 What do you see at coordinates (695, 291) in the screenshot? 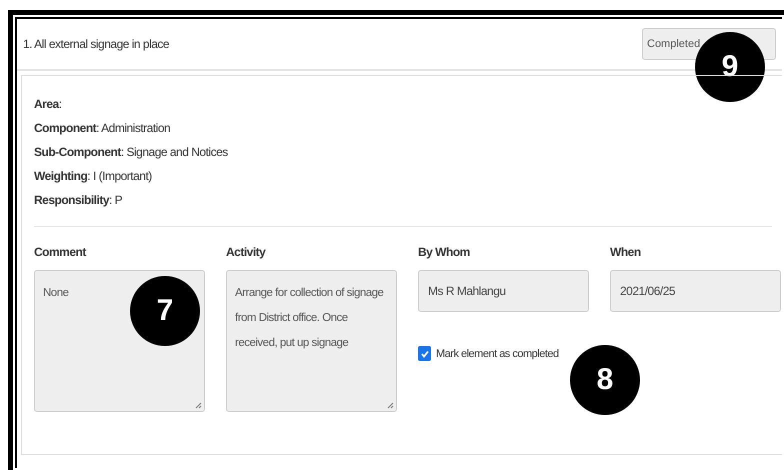
I see `input-field: 2021/06/25` at bounding box center [695, 291].